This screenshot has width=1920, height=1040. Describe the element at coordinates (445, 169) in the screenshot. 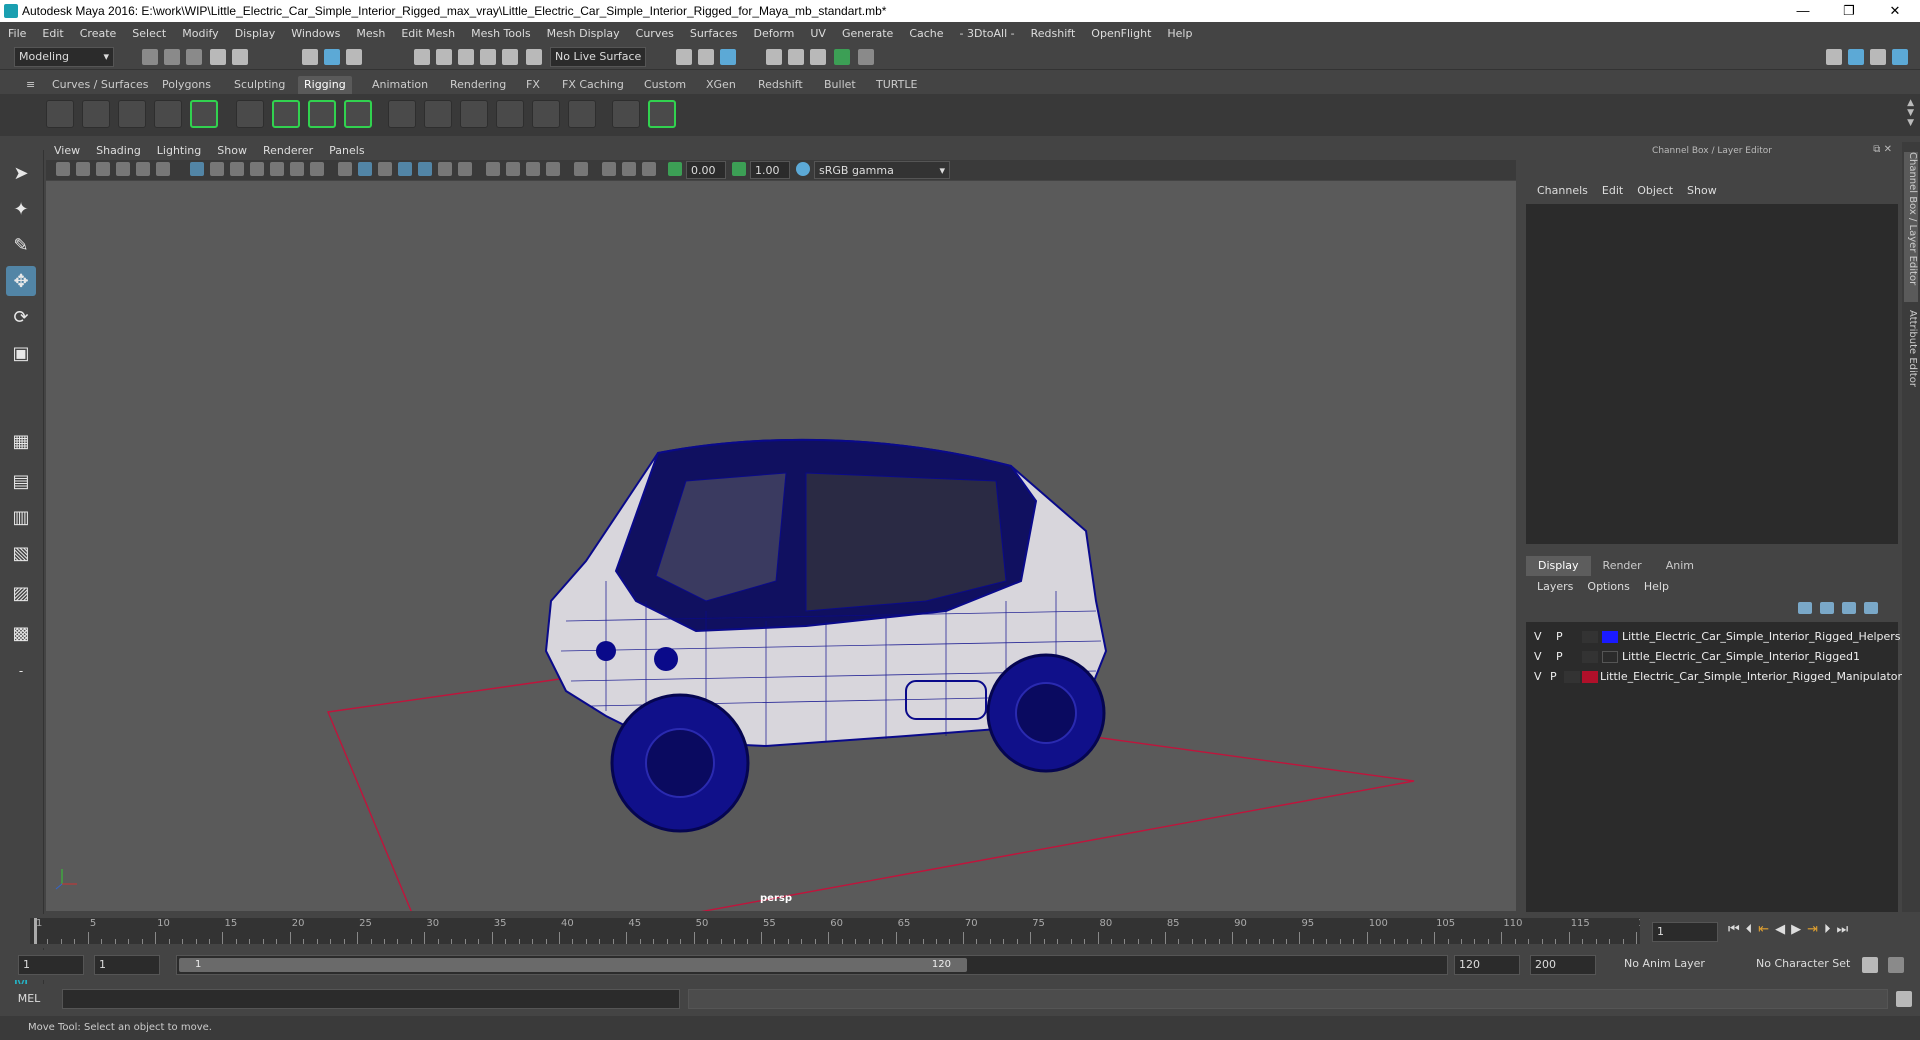

I see `use-all-lights-icon` at that location.